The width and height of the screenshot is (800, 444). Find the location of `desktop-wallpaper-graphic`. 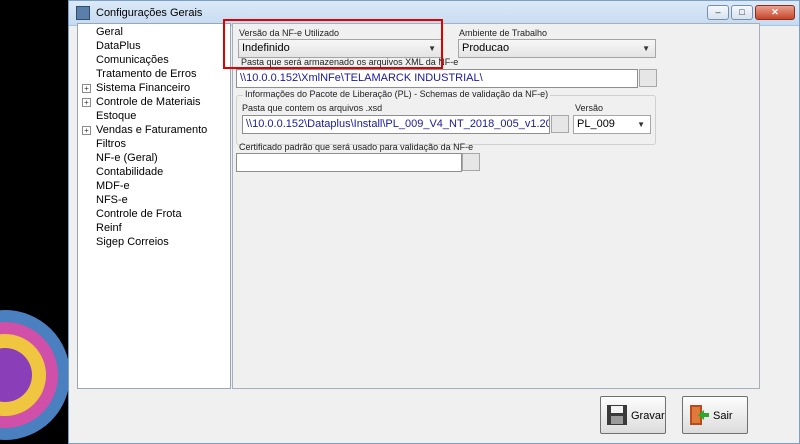

desktop-wallpaper-graphic is located at coordinates (35, 372).